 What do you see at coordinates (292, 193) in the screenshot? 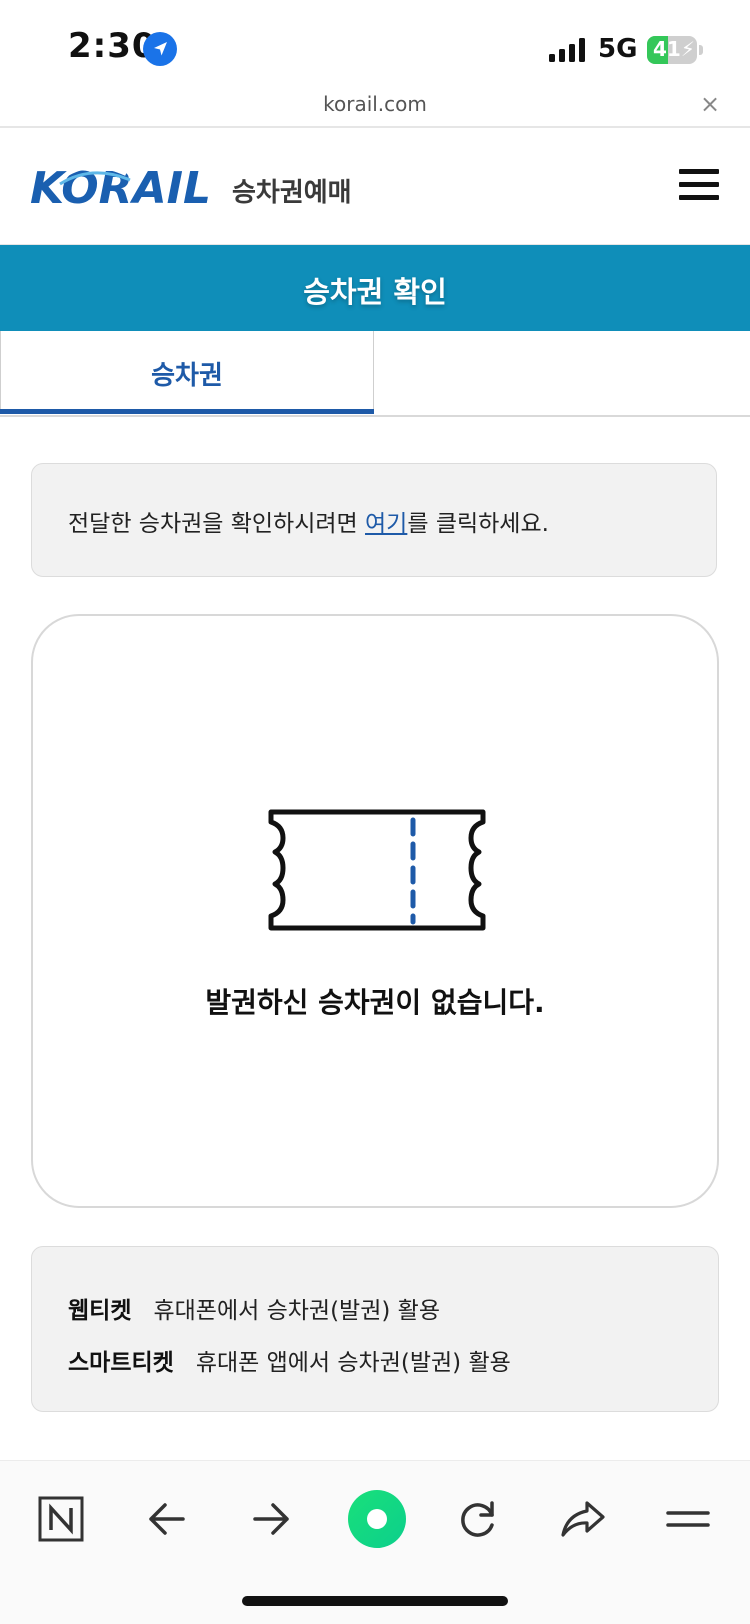
I see `header-subtitle: 승차권예매` at bounding box center [292, 193].